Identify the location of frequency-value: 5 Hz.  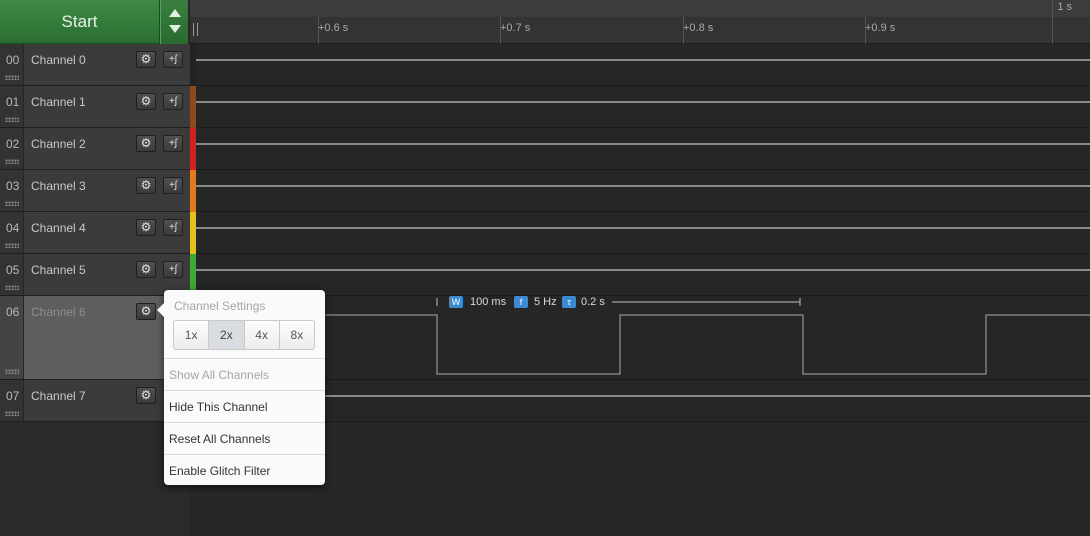
(545, 302).